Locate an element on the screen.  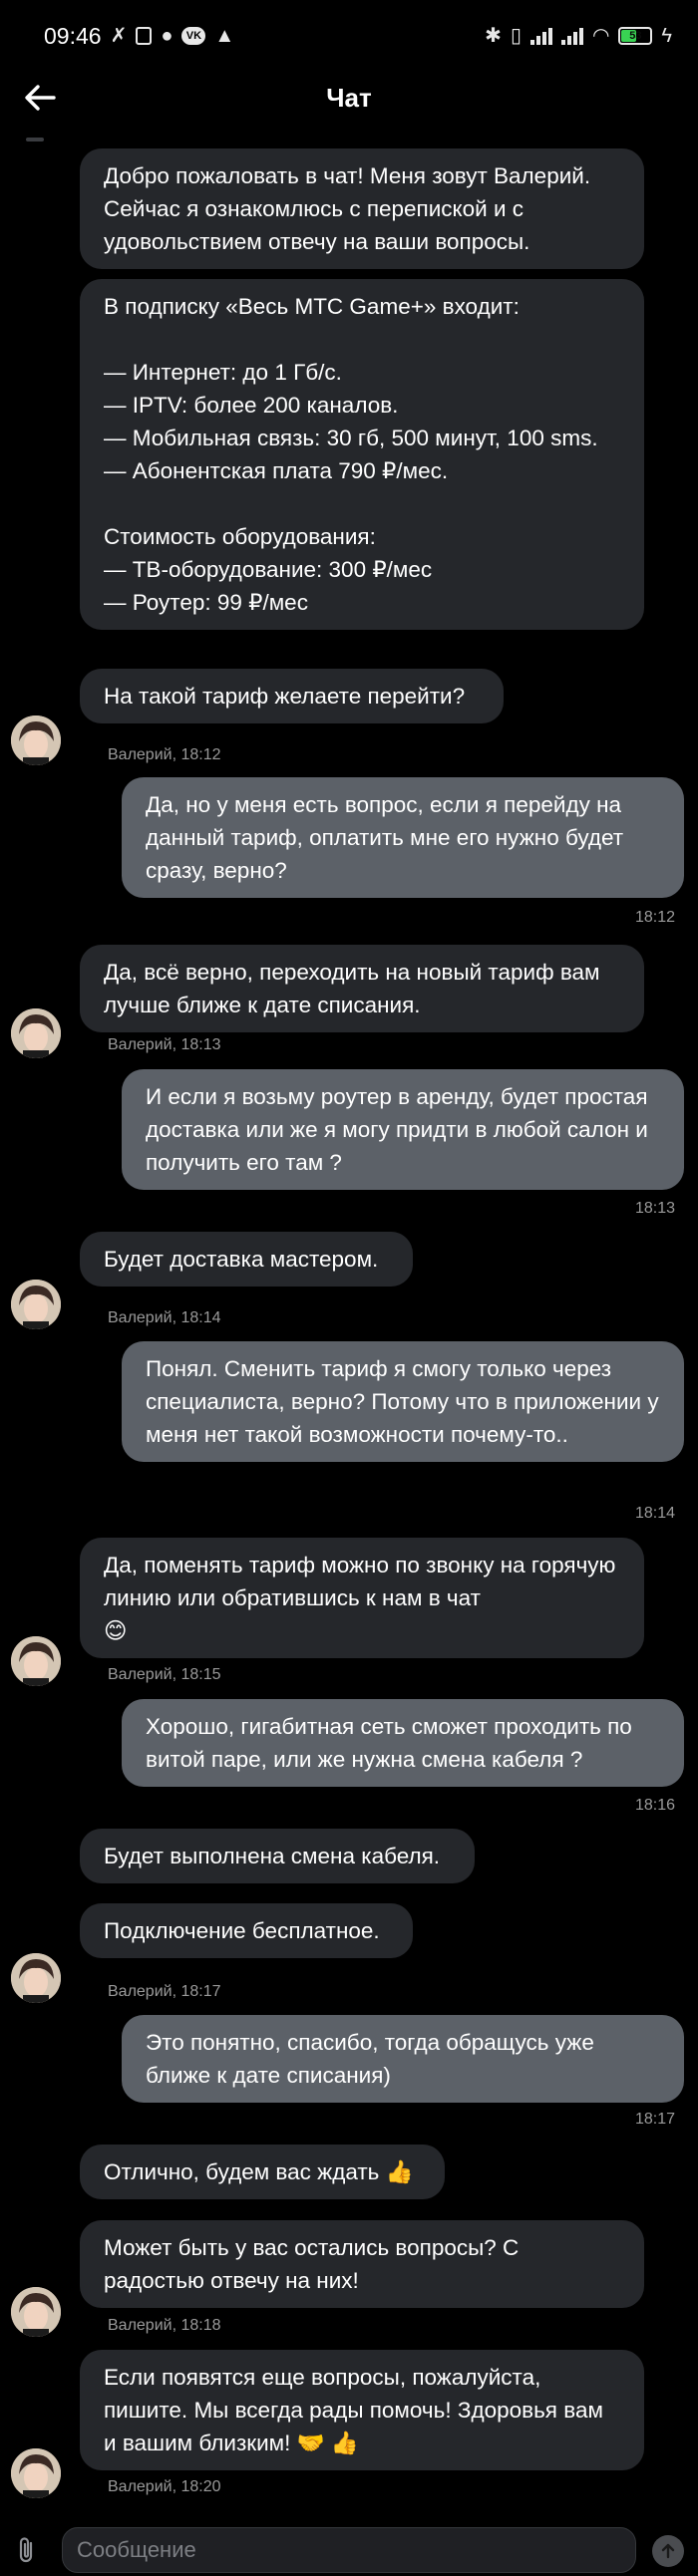
message-composer is located at coordinates (349, 2548).